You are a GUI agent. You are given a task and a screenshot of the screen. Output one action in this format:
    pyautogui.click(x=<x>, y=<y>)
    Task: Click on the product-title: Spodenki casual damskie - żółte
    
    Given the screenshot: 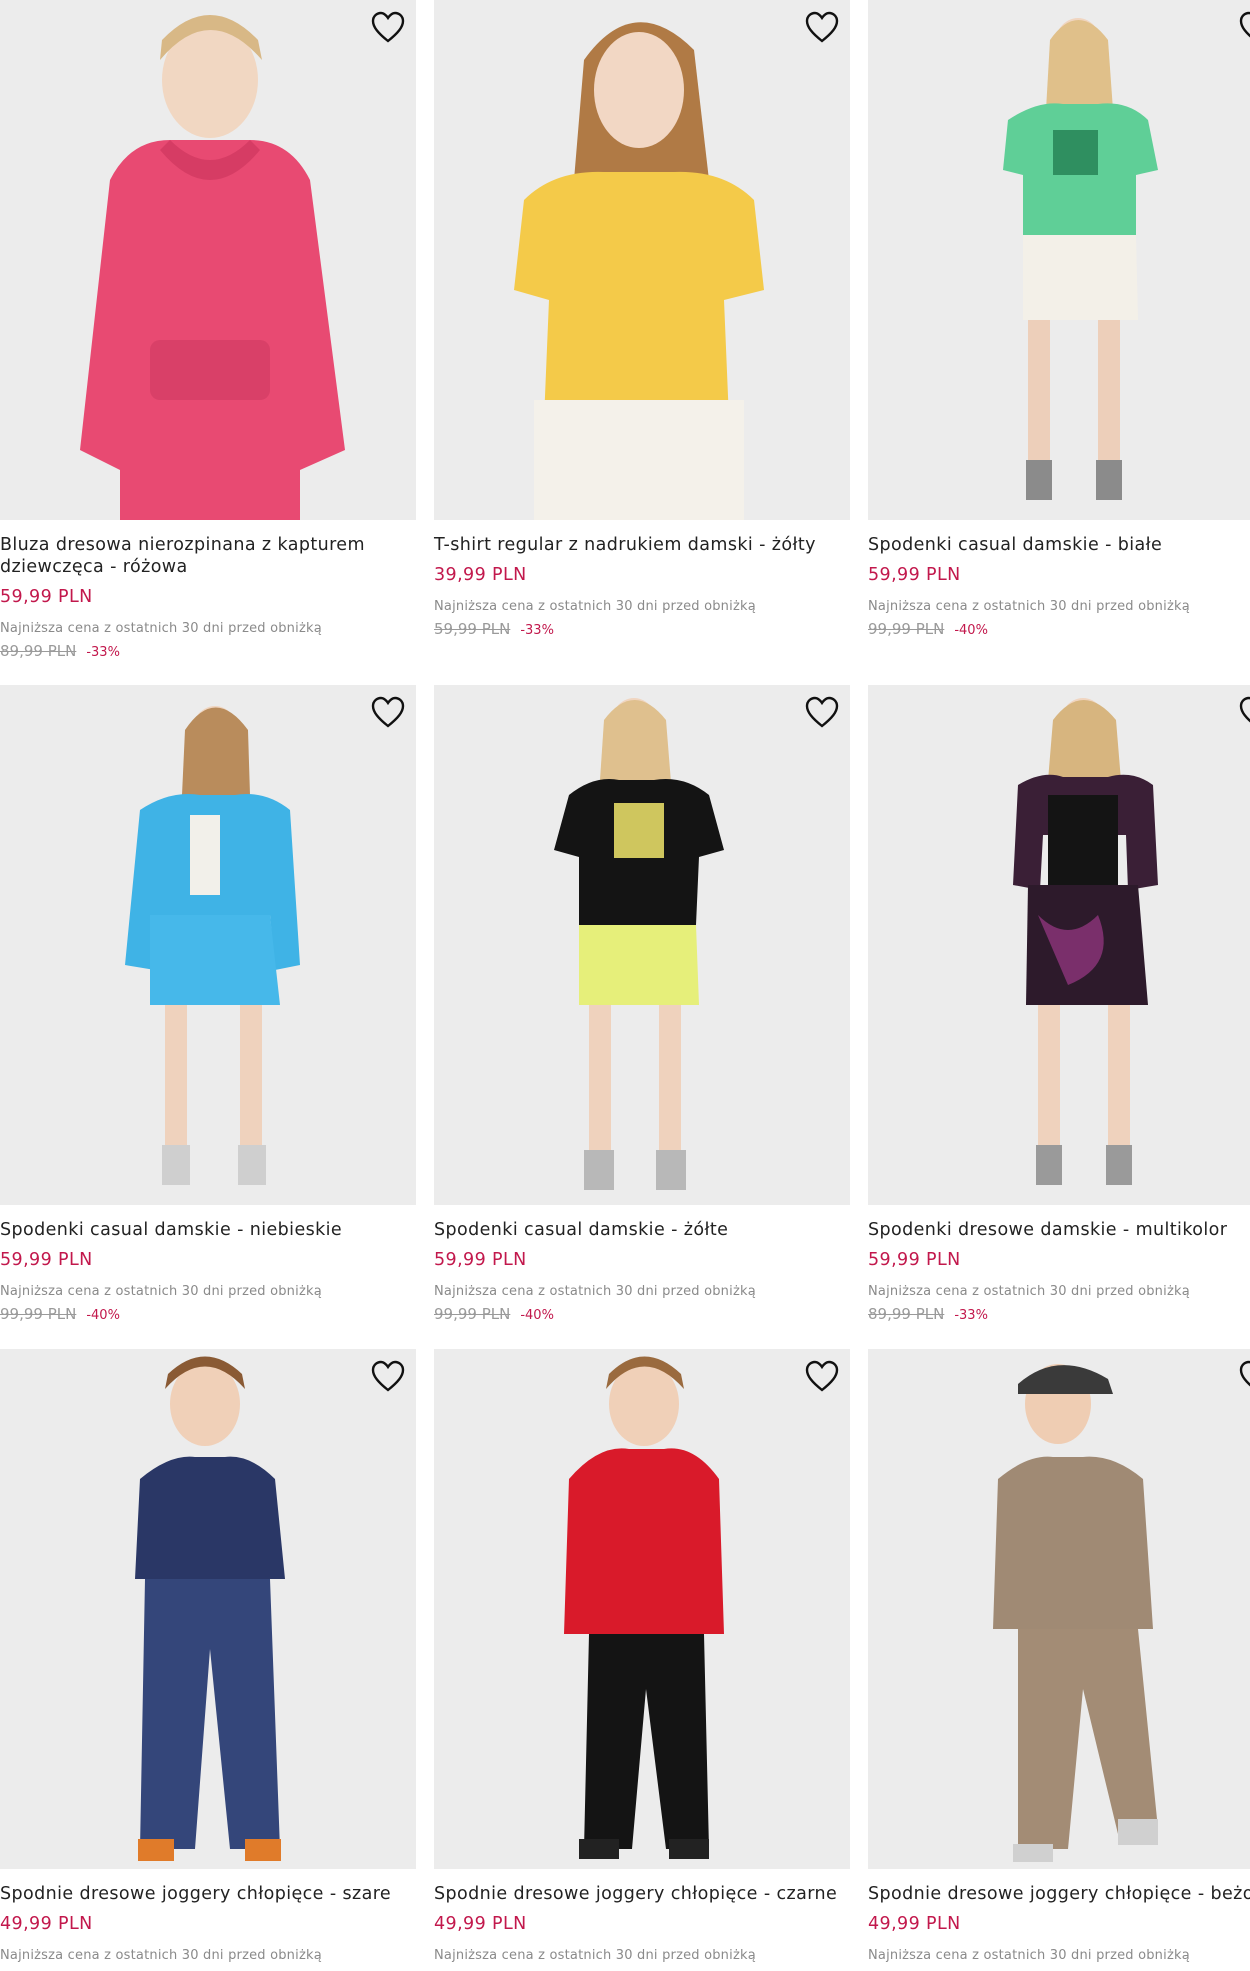 What is the action you would take?
    pyautogui.click(x=642, y=1230)
    